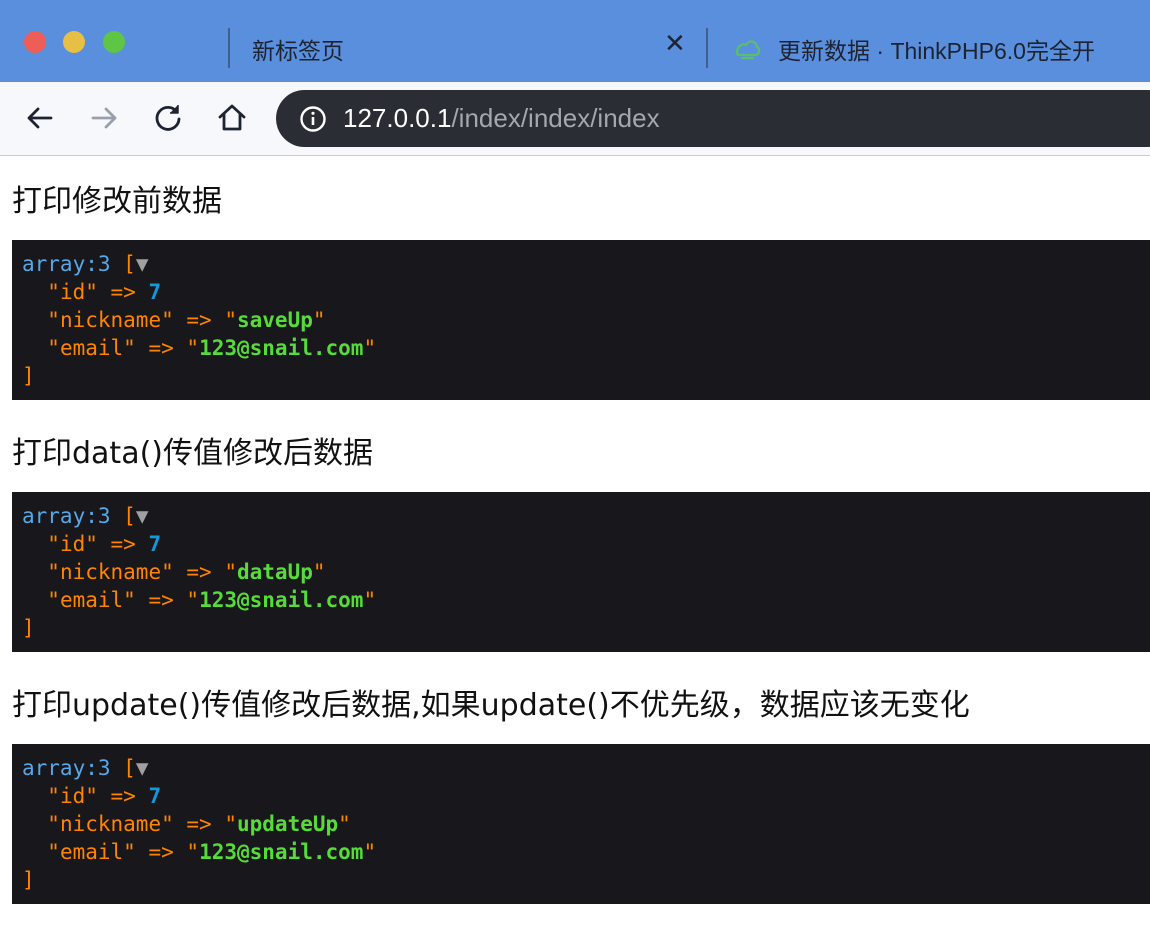  I want to click on home-icon, so click(232, 118).